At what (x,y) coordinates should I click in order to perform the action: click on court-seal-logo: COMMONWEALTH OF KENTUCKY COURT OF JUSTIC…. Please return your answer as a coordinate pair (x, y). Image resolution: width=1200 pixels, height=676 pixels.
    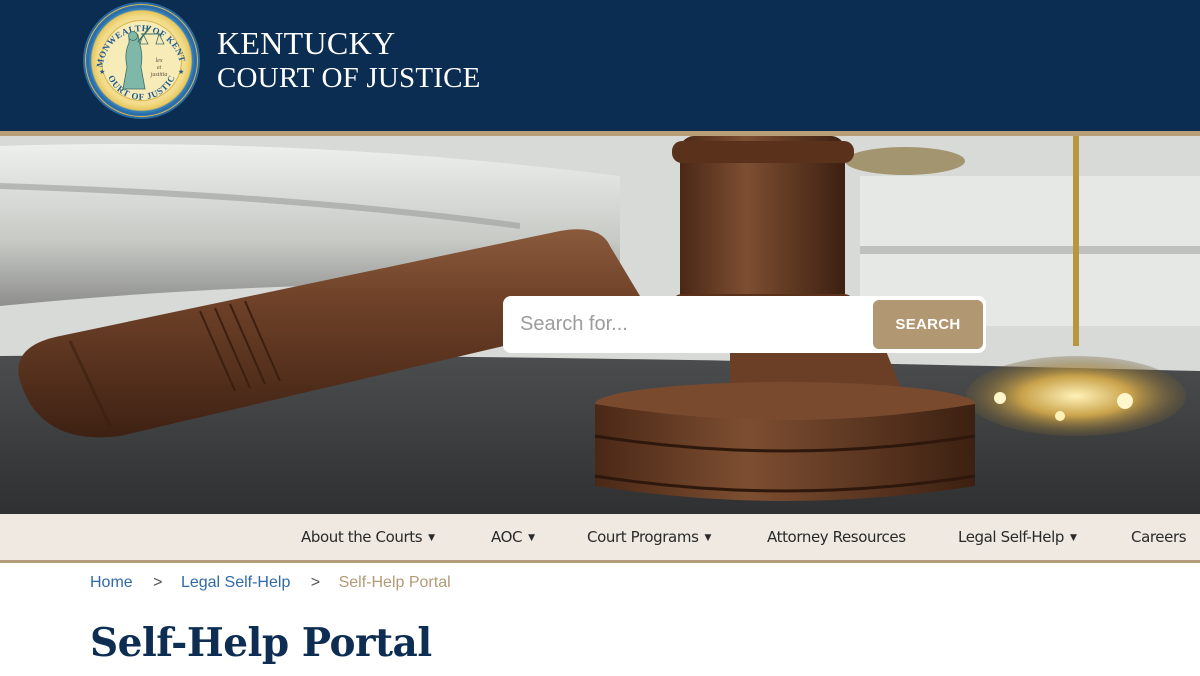
    Looking at the image, I should click on (141, 60).